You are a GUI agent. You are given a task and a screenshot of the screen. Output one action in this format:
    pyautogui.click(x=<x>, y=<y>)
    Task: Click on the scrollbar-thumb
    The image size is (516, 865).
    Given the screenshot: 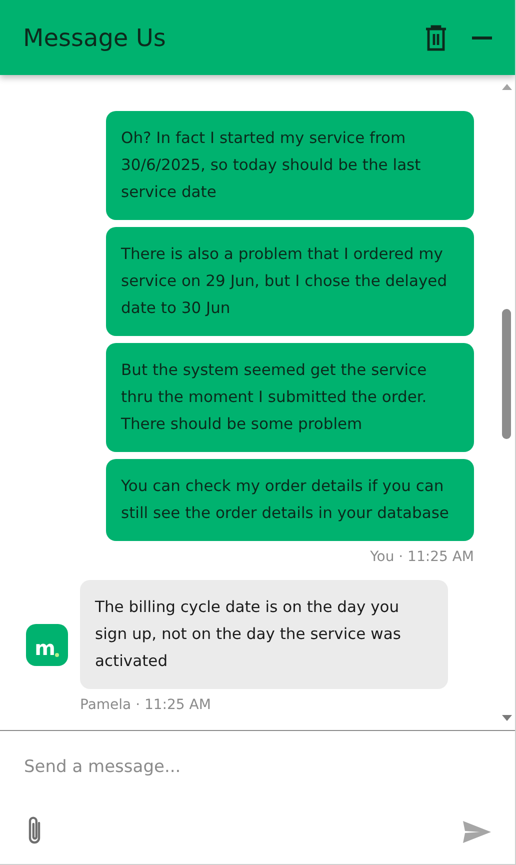 What is the action you would take?
    pyautogui.click(x=506, y=374)
    